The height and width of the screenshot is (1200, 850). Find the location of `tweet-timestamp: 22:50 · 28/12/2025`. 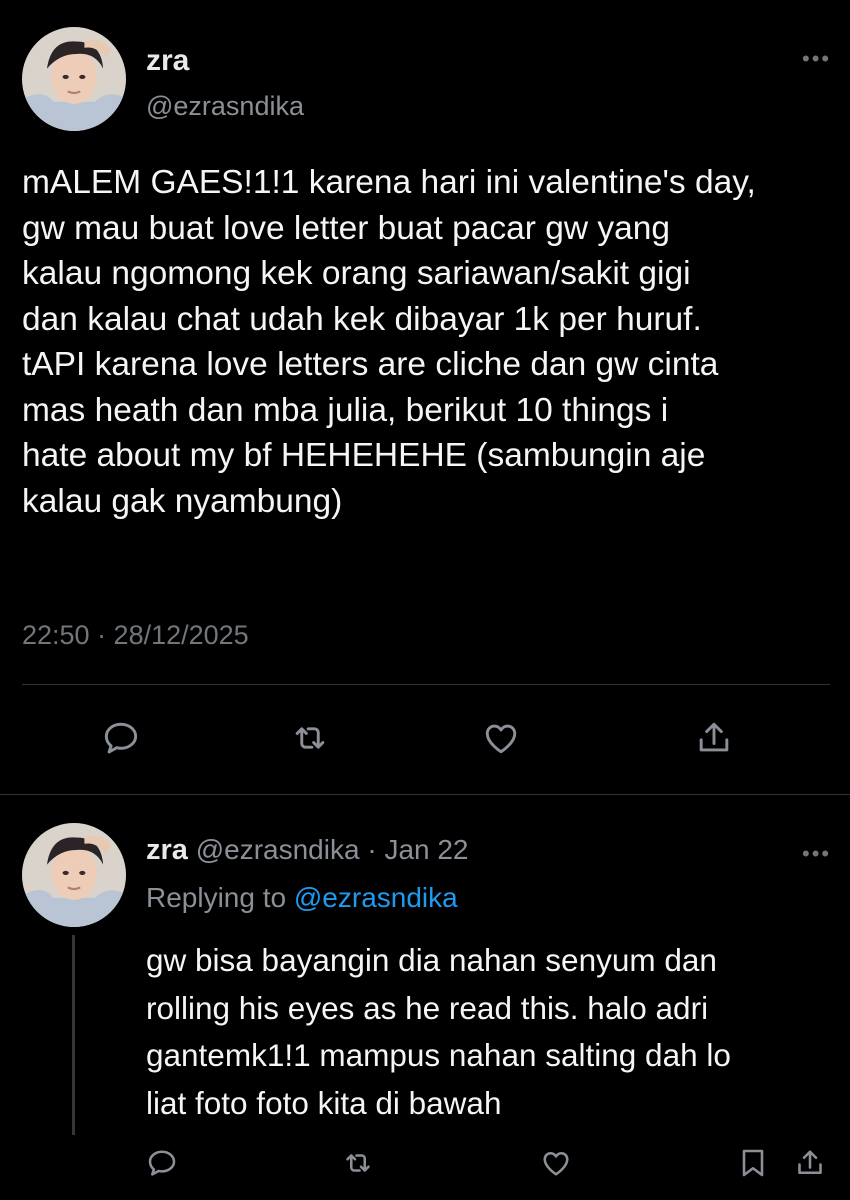

tweet-timestamp: 22:50 · 28/12/2025 is located at coordinates (135, 635).